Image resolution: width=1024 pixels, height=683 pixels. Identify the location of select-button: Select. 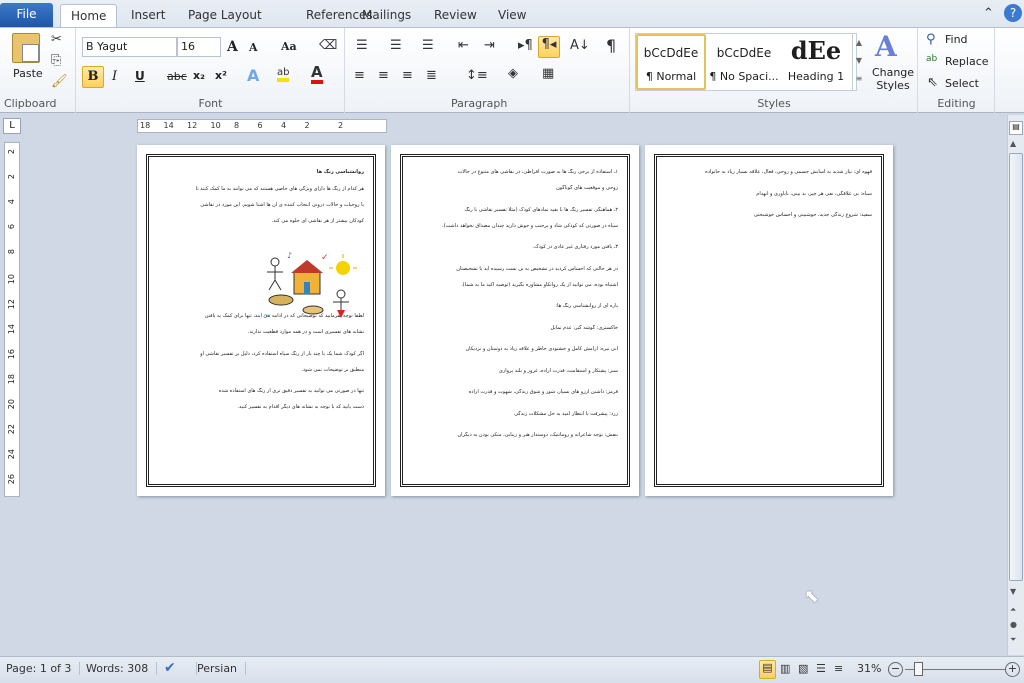
(962, 83).